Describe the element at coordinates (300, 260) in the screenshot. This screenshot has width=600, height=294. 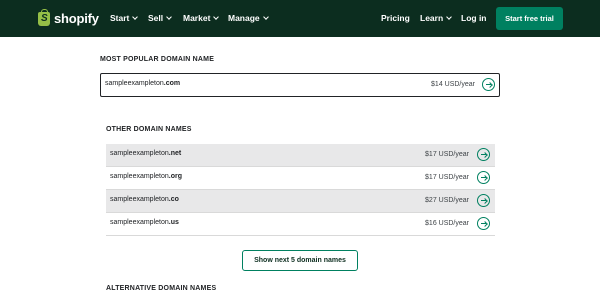
I see `show-more-button: Show next 5 domain names` at that location.